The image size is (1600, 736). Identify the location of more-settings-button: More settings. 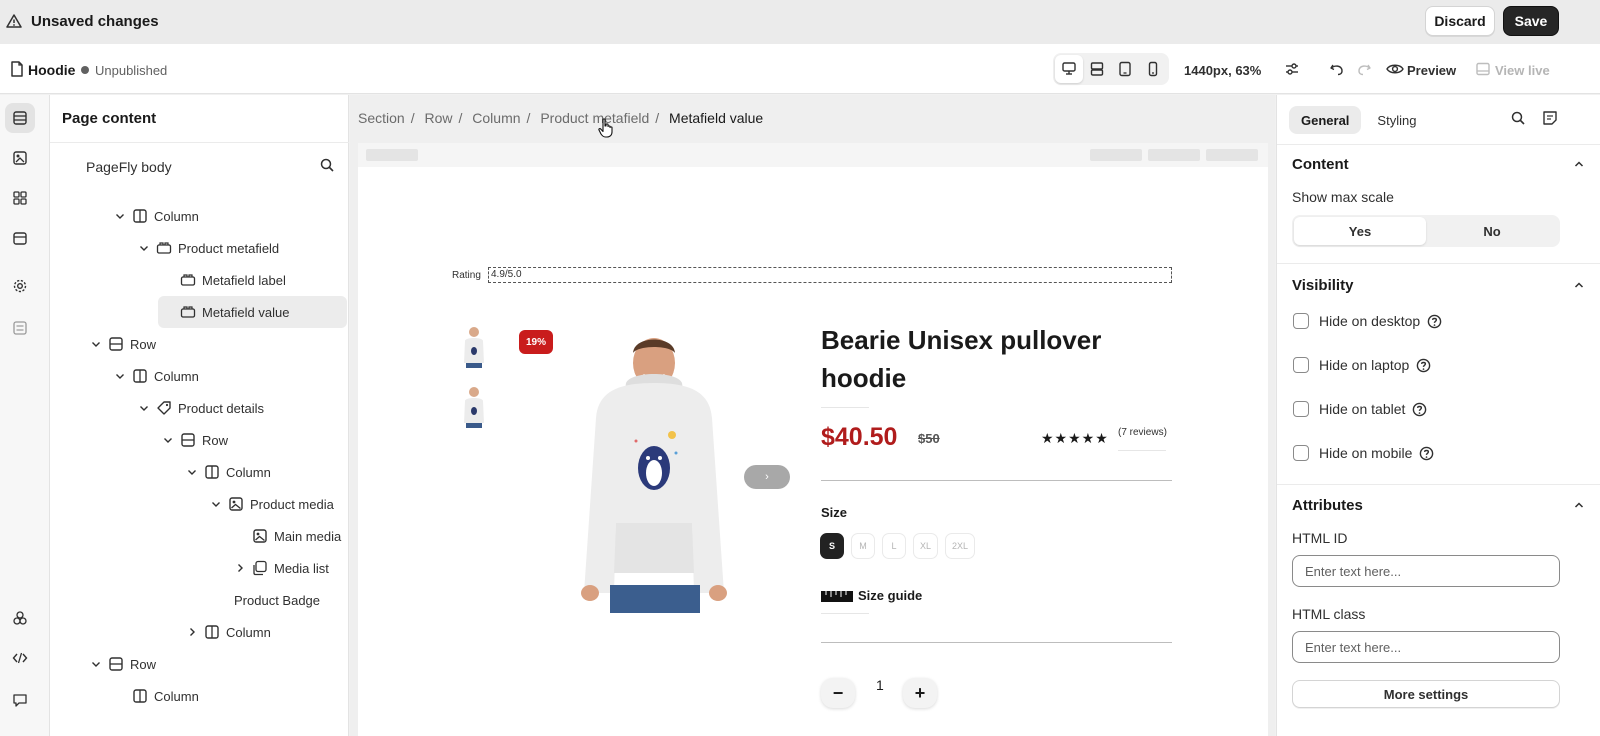
(1426, 694).